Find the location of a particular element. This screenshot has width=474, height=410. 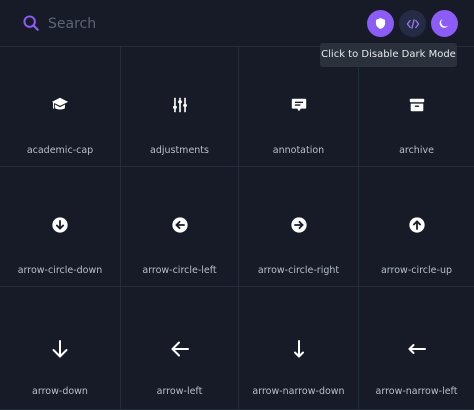

icon-card-arrow-circle-right: arrow-circle-right is located at coordinates (299, 227).